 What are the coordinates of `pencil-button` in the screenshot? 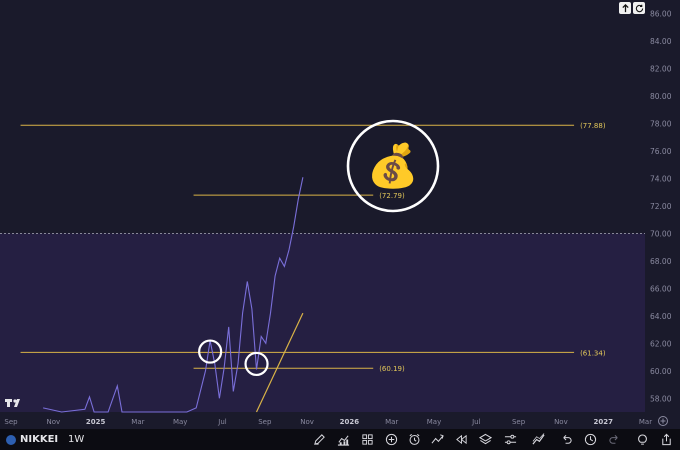 It's located at (319, 439).